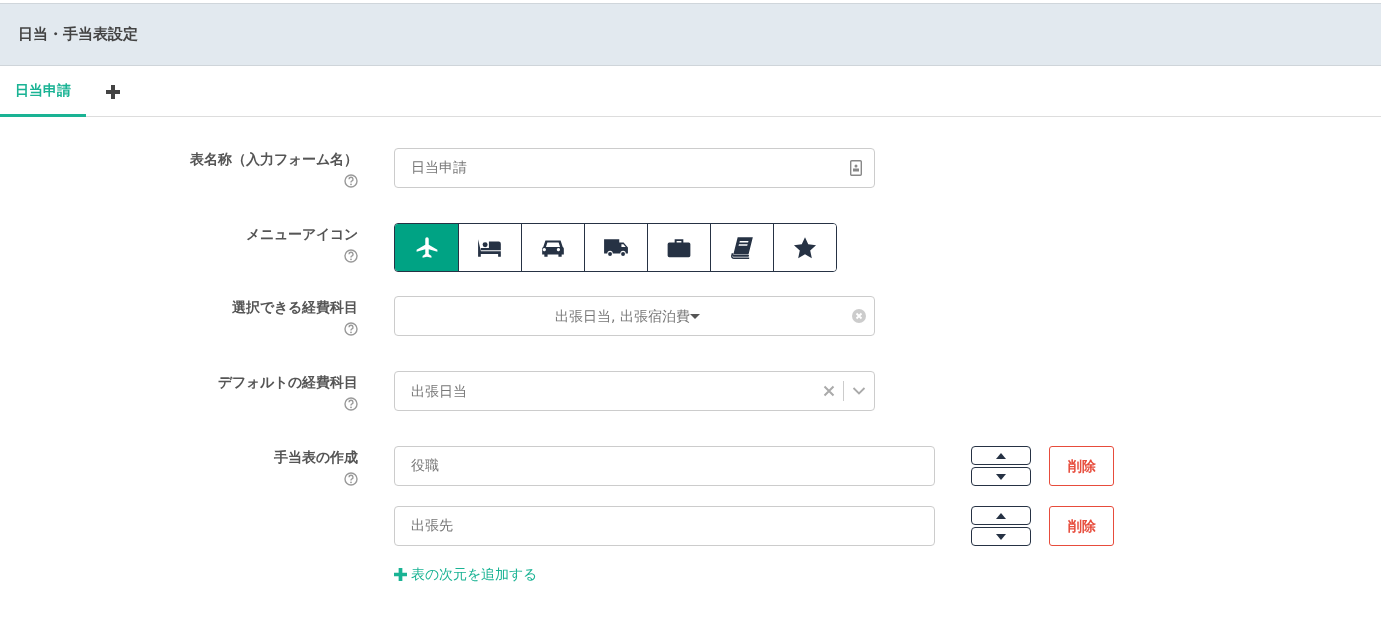 This screenshot has height=636, width=1381. What do you see at coordinates (465, 574) in the screenshot?
I see `add-dimension-link: 表の次元を追加する` at bounding box center [465, 574].